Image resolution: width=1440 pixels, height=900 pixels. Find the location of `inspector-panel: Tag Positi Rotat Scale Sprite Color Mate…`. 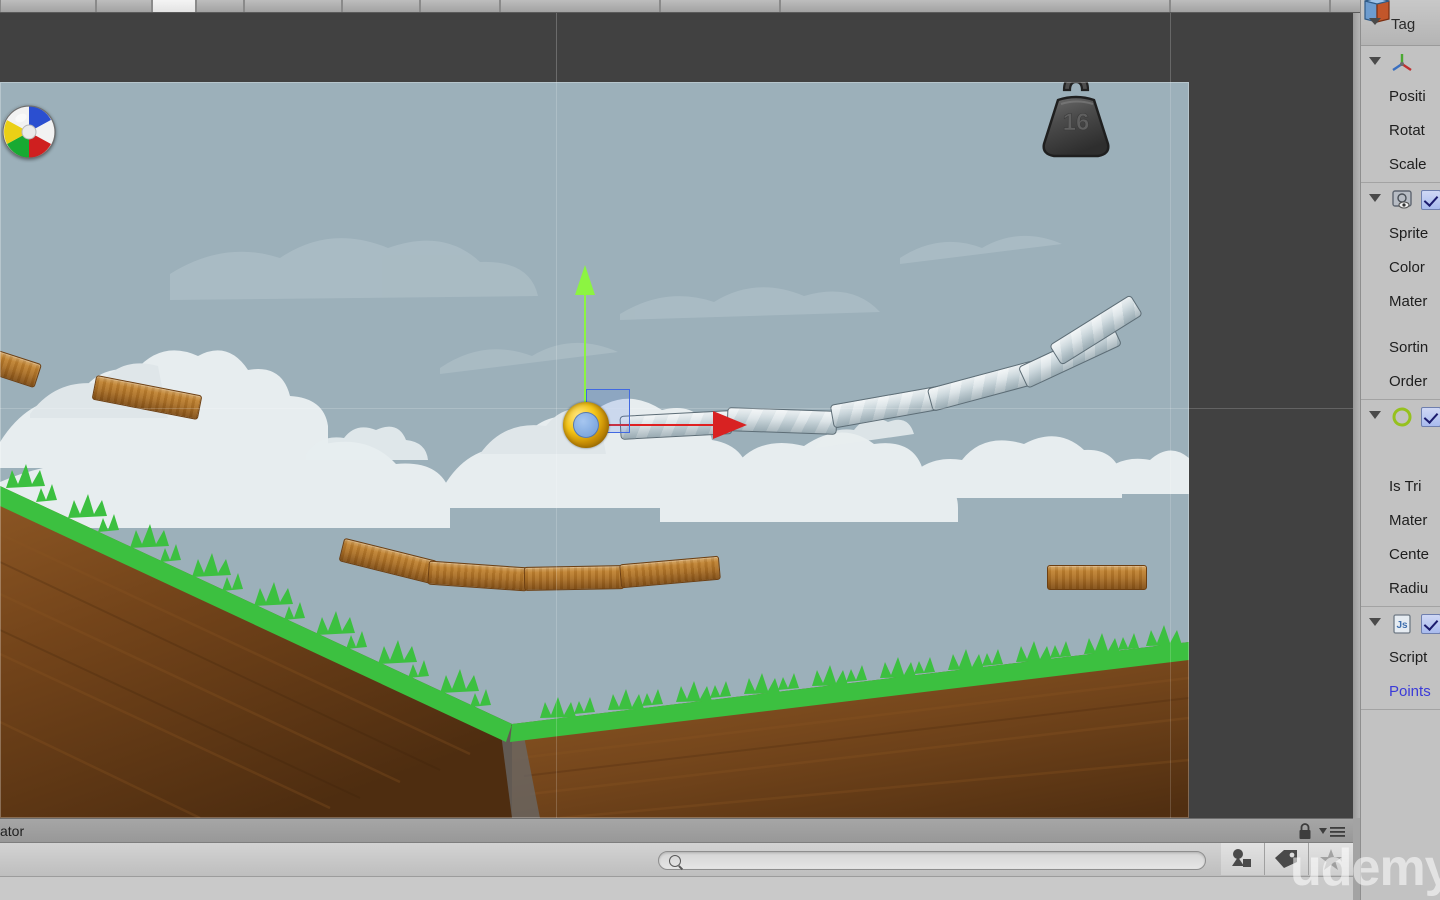

inspector-panel: Tag Positi Rotat Scale Sprite Color Mate… is located at coordinates (1400, 409).